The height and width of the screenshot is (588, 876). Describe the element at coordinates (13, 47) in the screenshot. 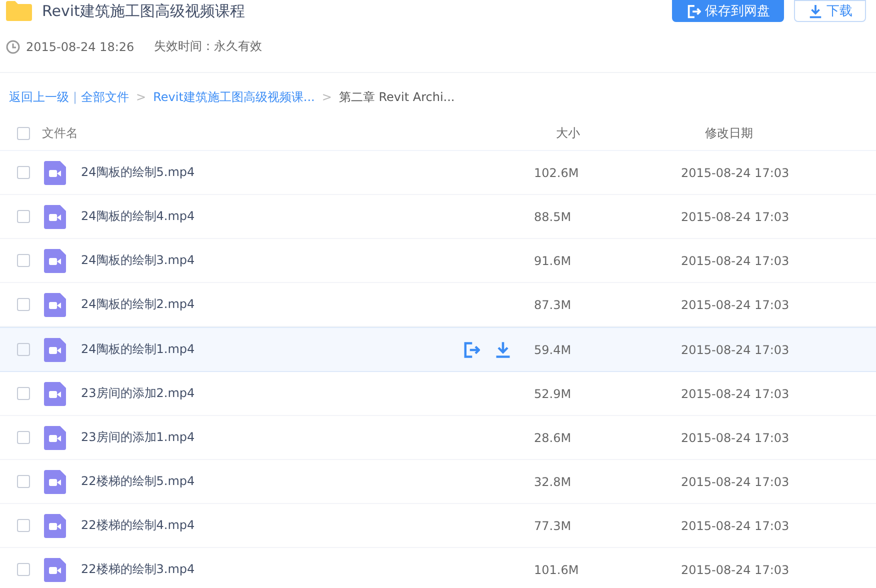

I see `clock-icon` at that location.